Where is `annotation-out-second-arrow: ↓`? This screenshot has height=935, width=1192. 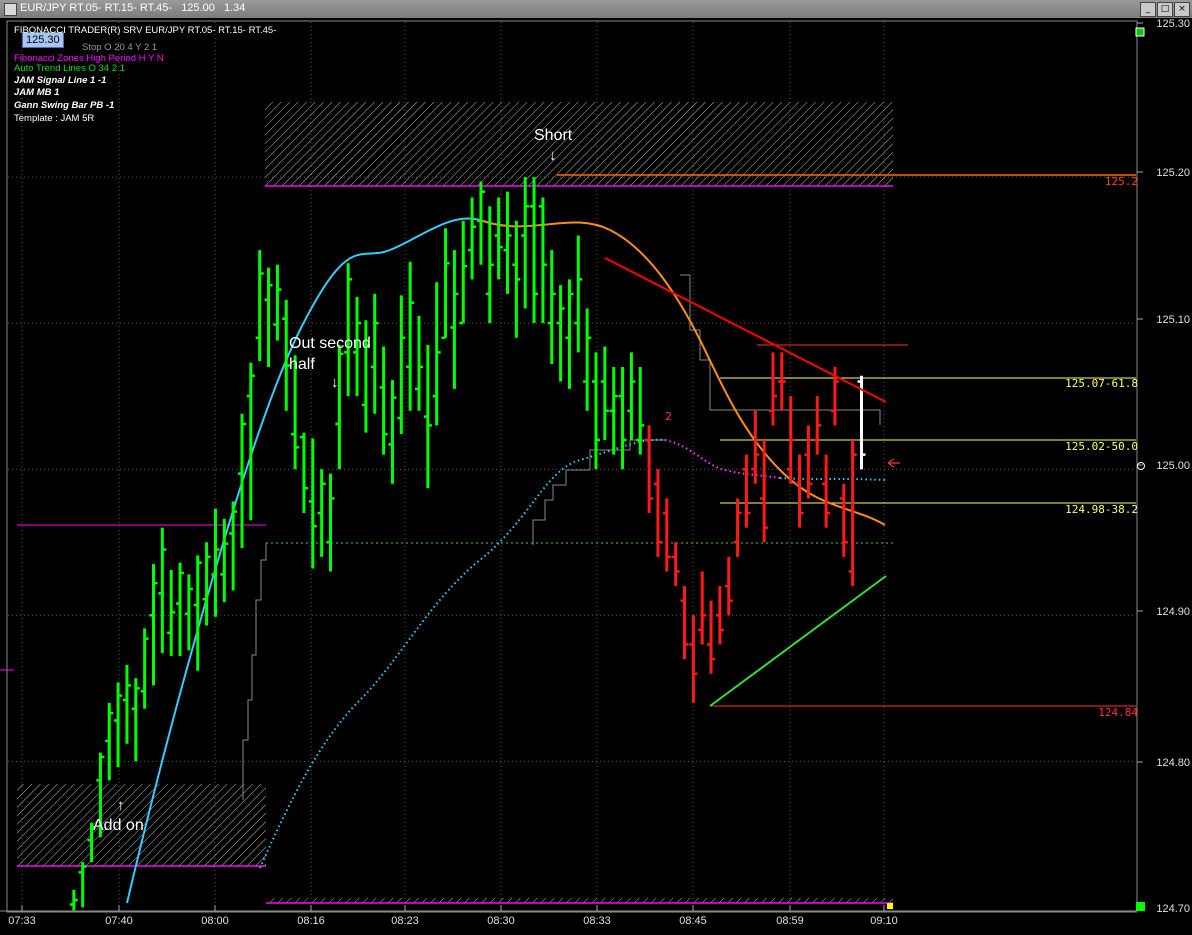
annotation-out-second-arrow: ↓ is located at coordinates (335, 382).